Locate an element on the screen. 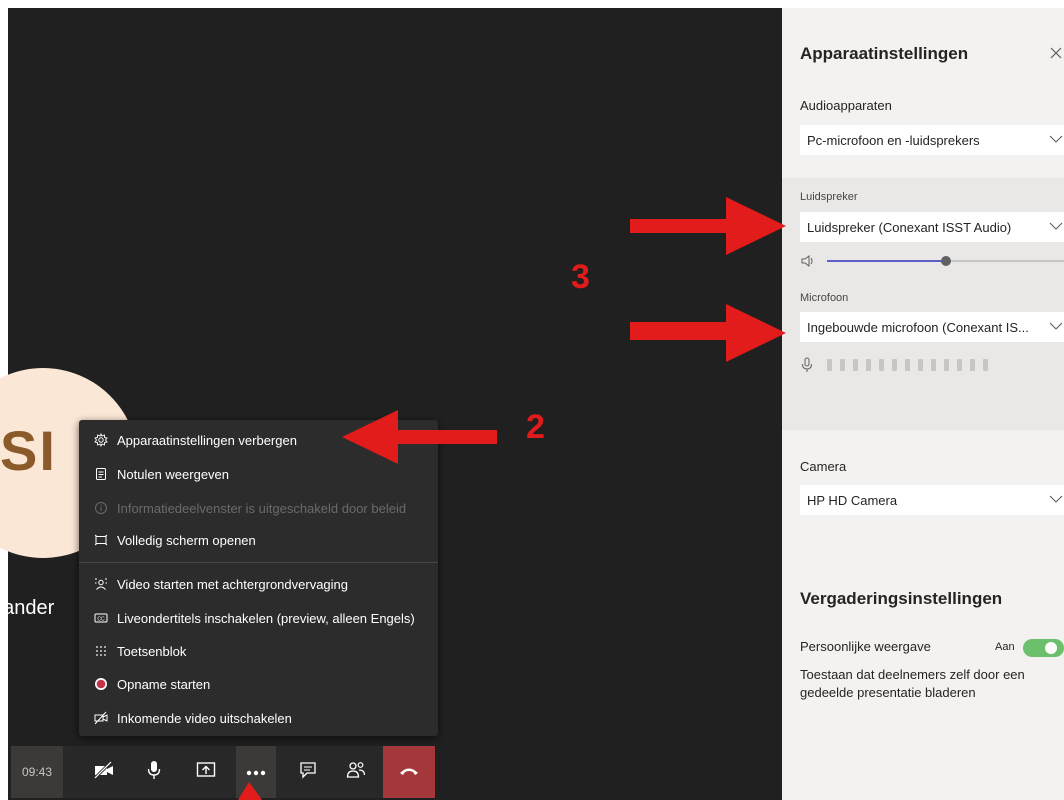 The height and width of the screenshot is (800, 1064). arrow-microphone is located at coordinates (708, 333).